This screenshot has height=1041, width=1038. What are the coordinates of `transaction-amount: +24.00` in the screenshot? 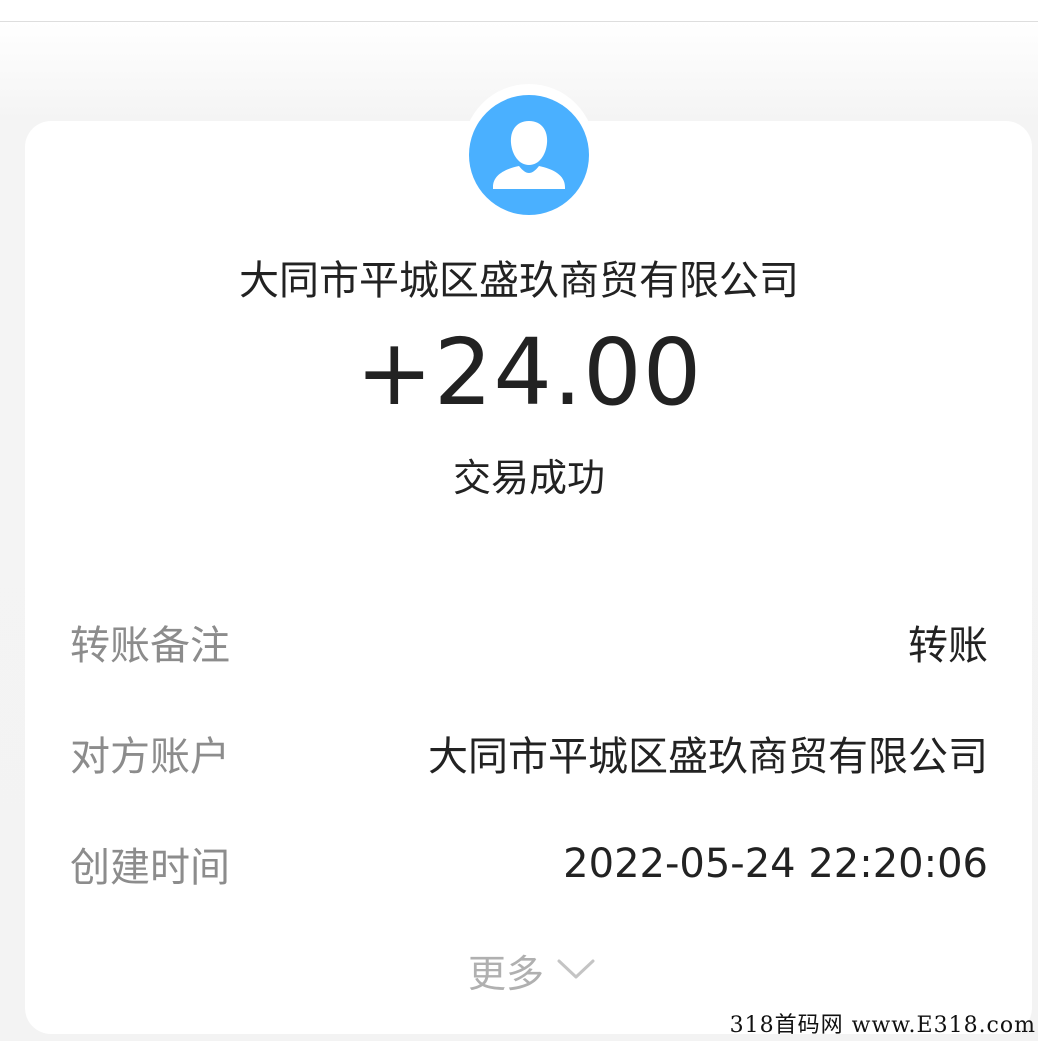 It's located at (529, 372).